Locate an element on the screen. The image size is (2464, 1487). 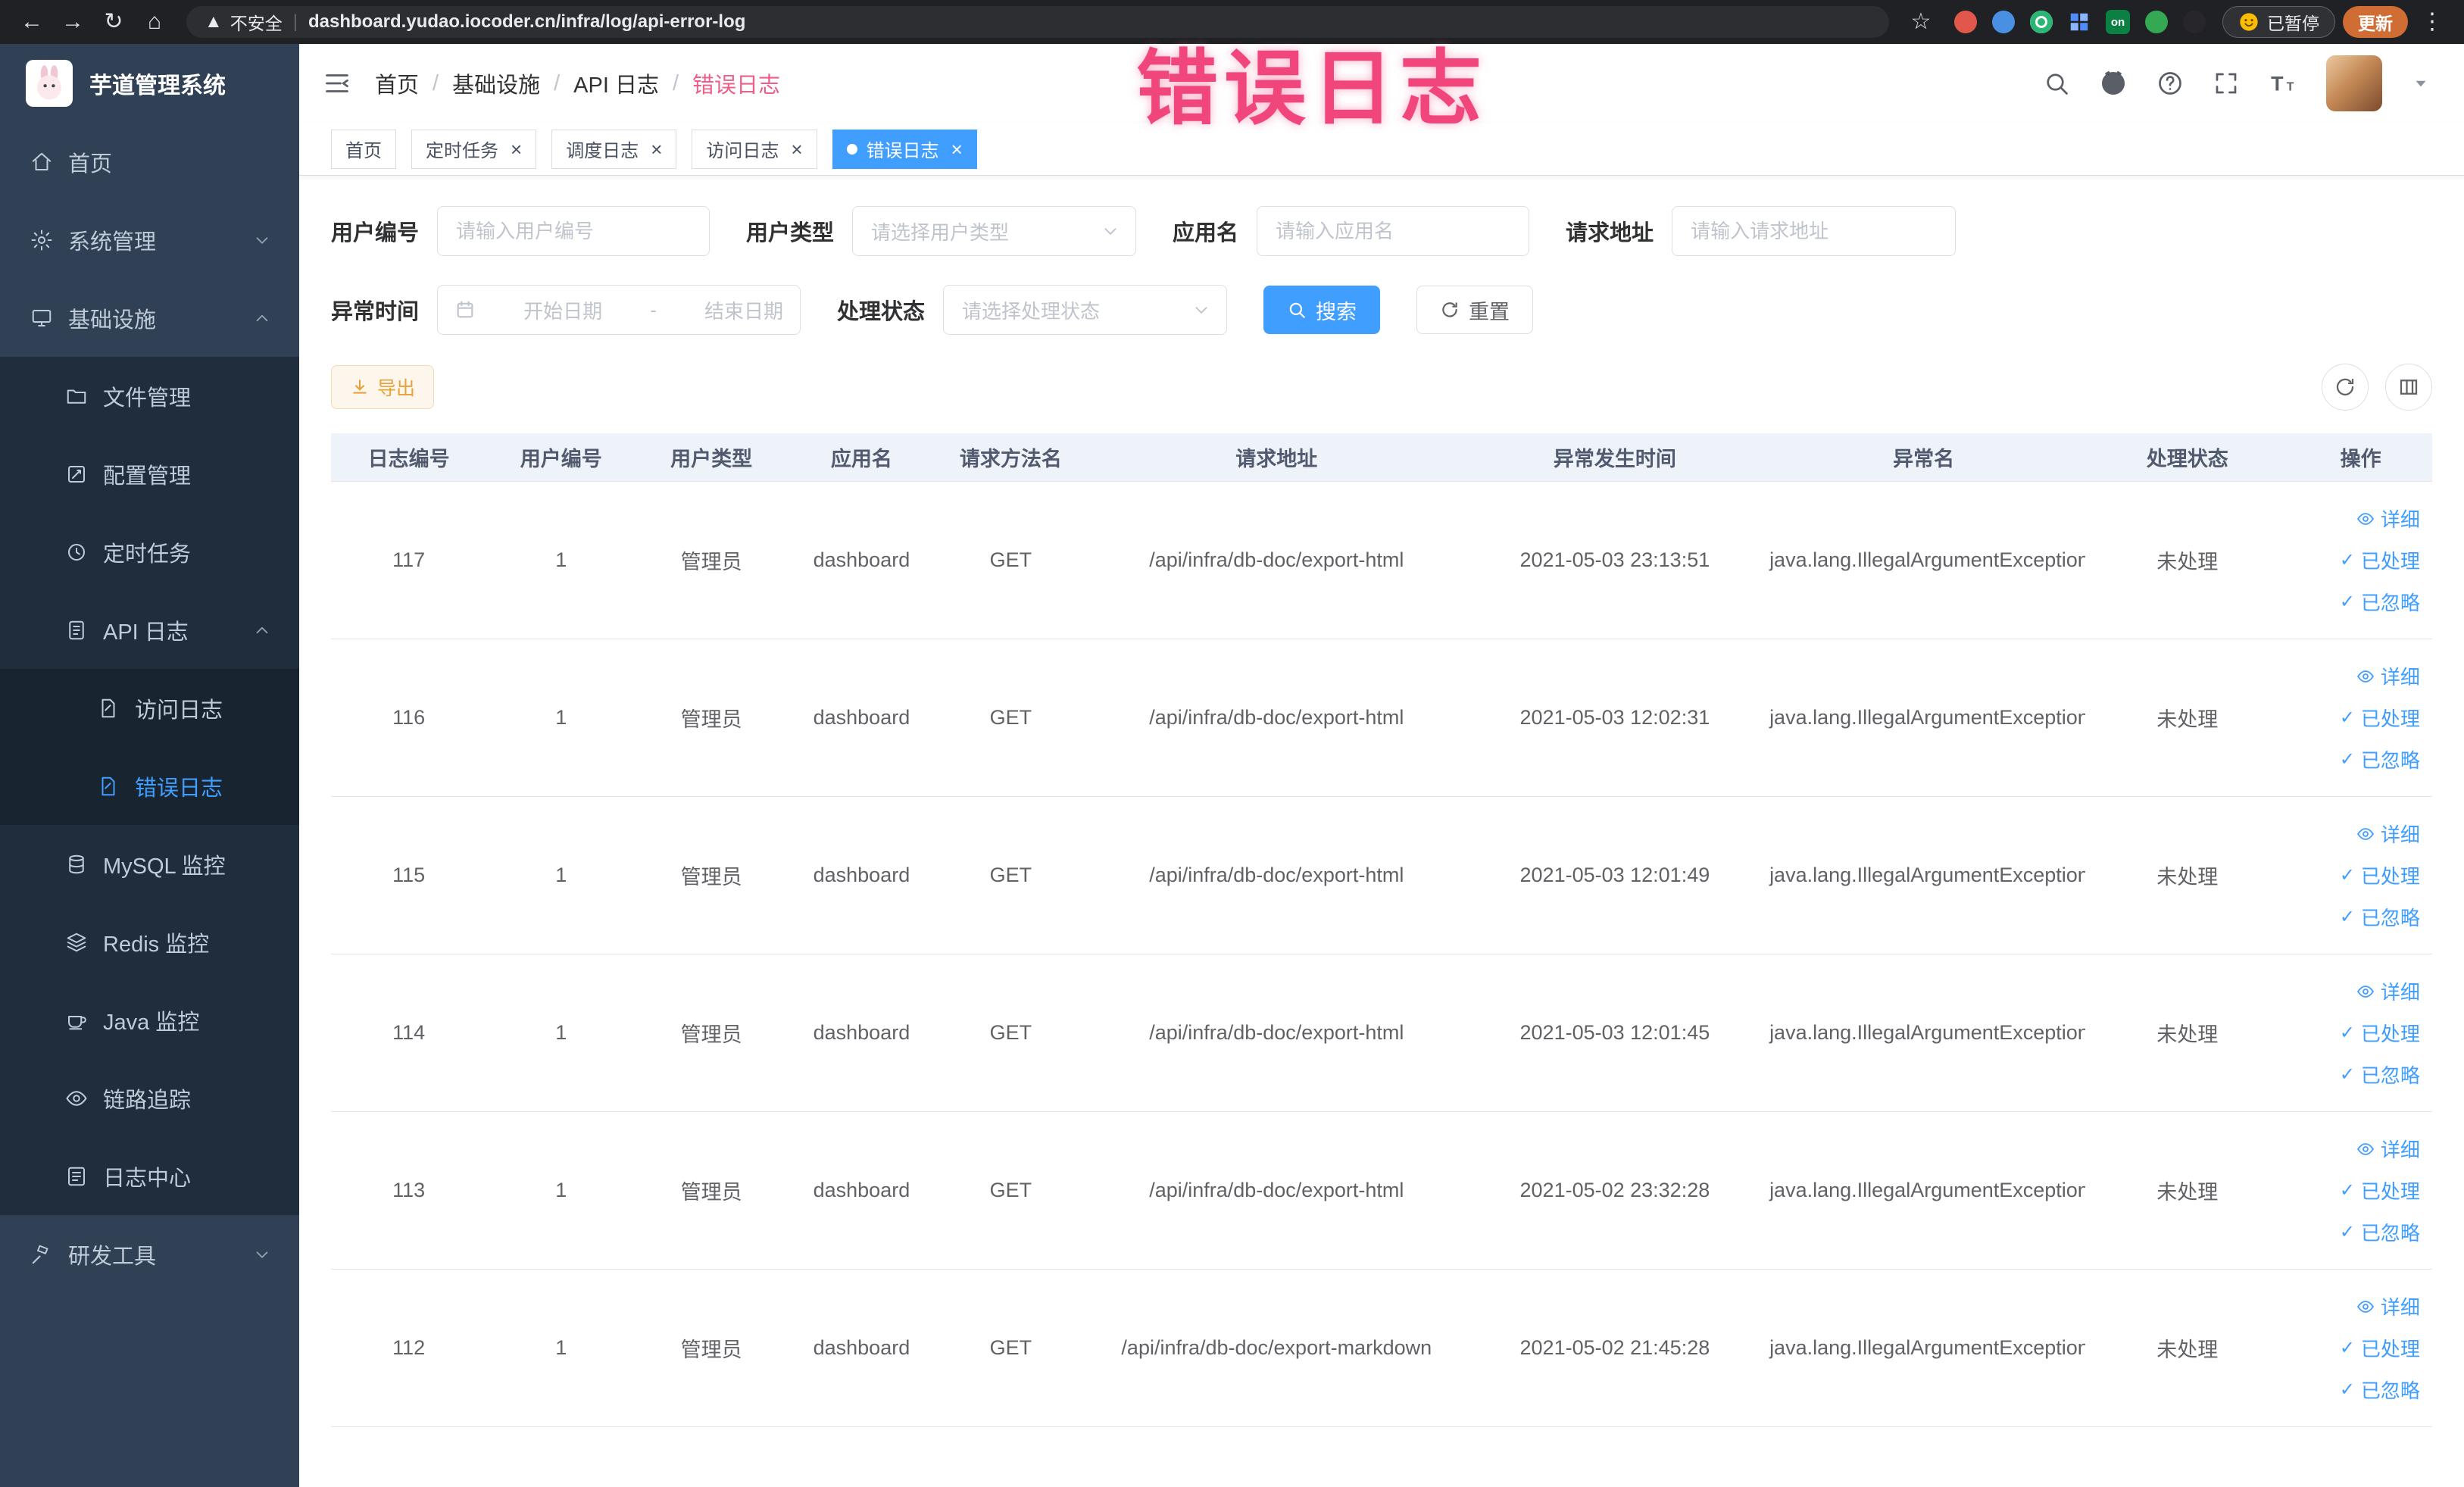
forward-icon: → is located at coordinates (72, 22).